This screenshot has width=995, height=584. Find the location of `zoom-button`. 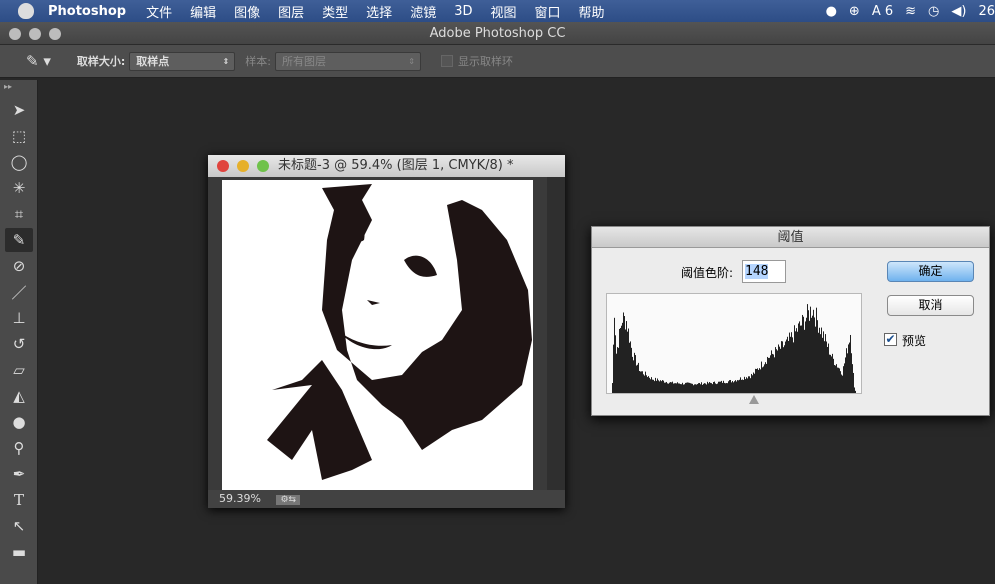

zoom-button is located at coordinates (55, 34).